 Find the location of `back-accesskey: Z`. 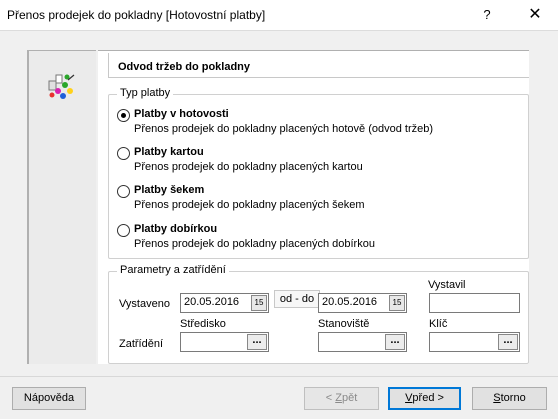

back-accesskey: Z is located at coordinates (338, 398).